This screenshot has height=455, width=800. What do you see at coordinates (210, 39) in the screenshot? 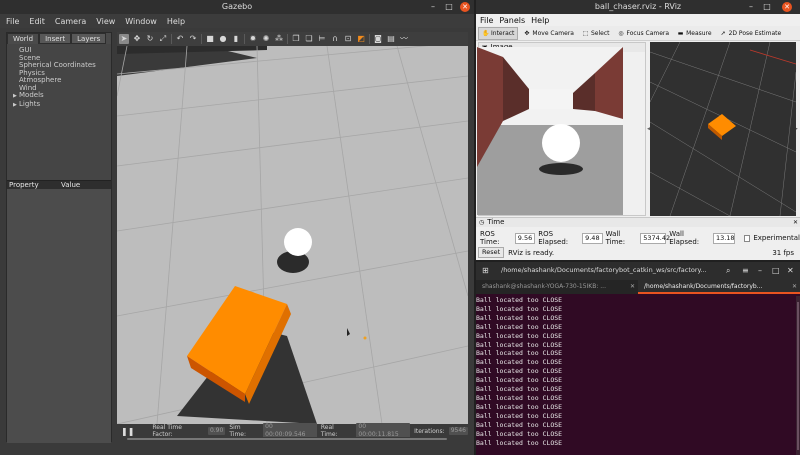
I see `box-shape-icon: ■` at bounding box center [210, 39].